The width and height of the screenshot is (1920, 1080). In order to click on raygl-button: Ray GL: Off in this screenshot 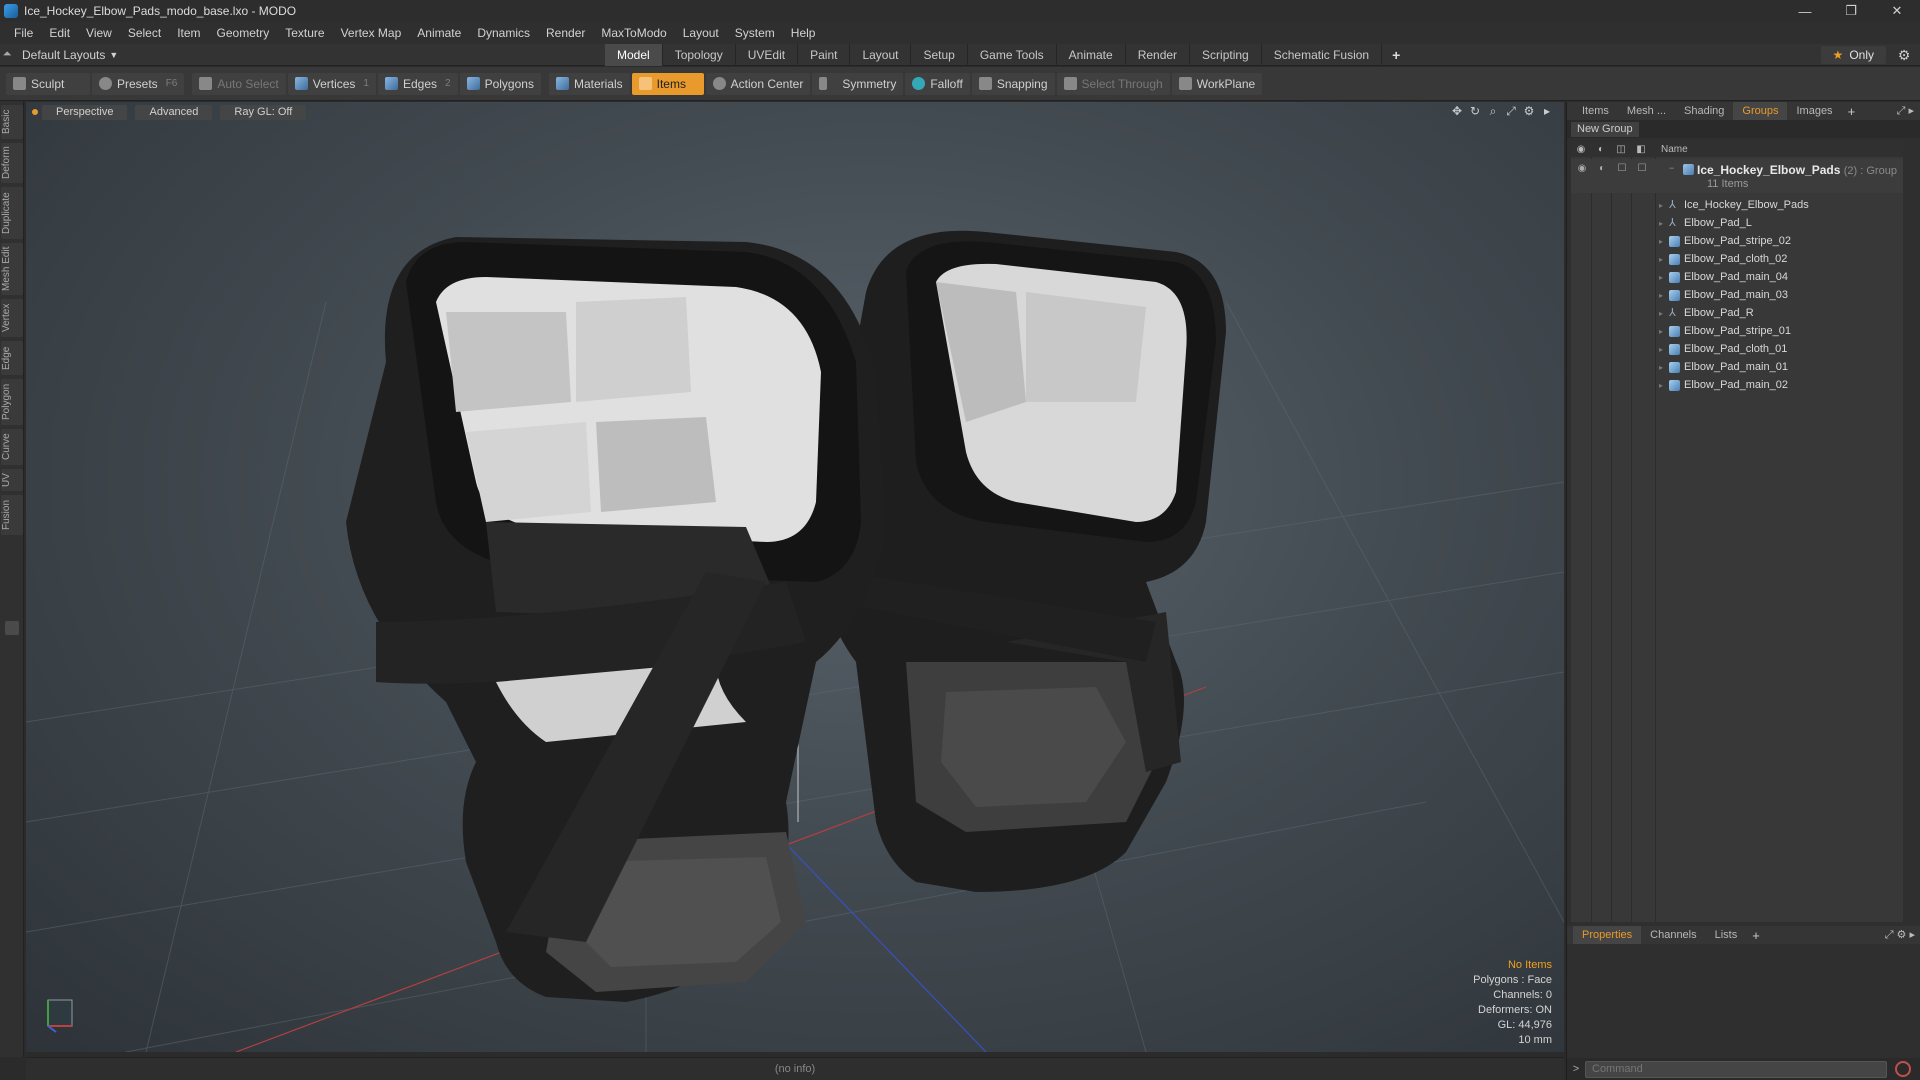, I will do `click(263, 112)`.